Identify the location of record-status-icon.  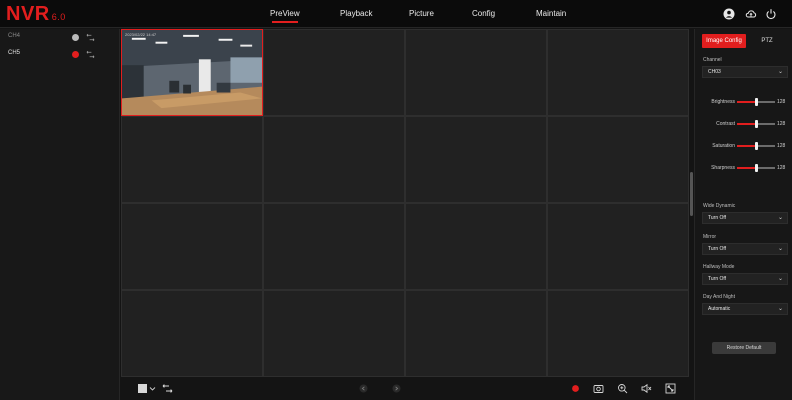
(75, 54).